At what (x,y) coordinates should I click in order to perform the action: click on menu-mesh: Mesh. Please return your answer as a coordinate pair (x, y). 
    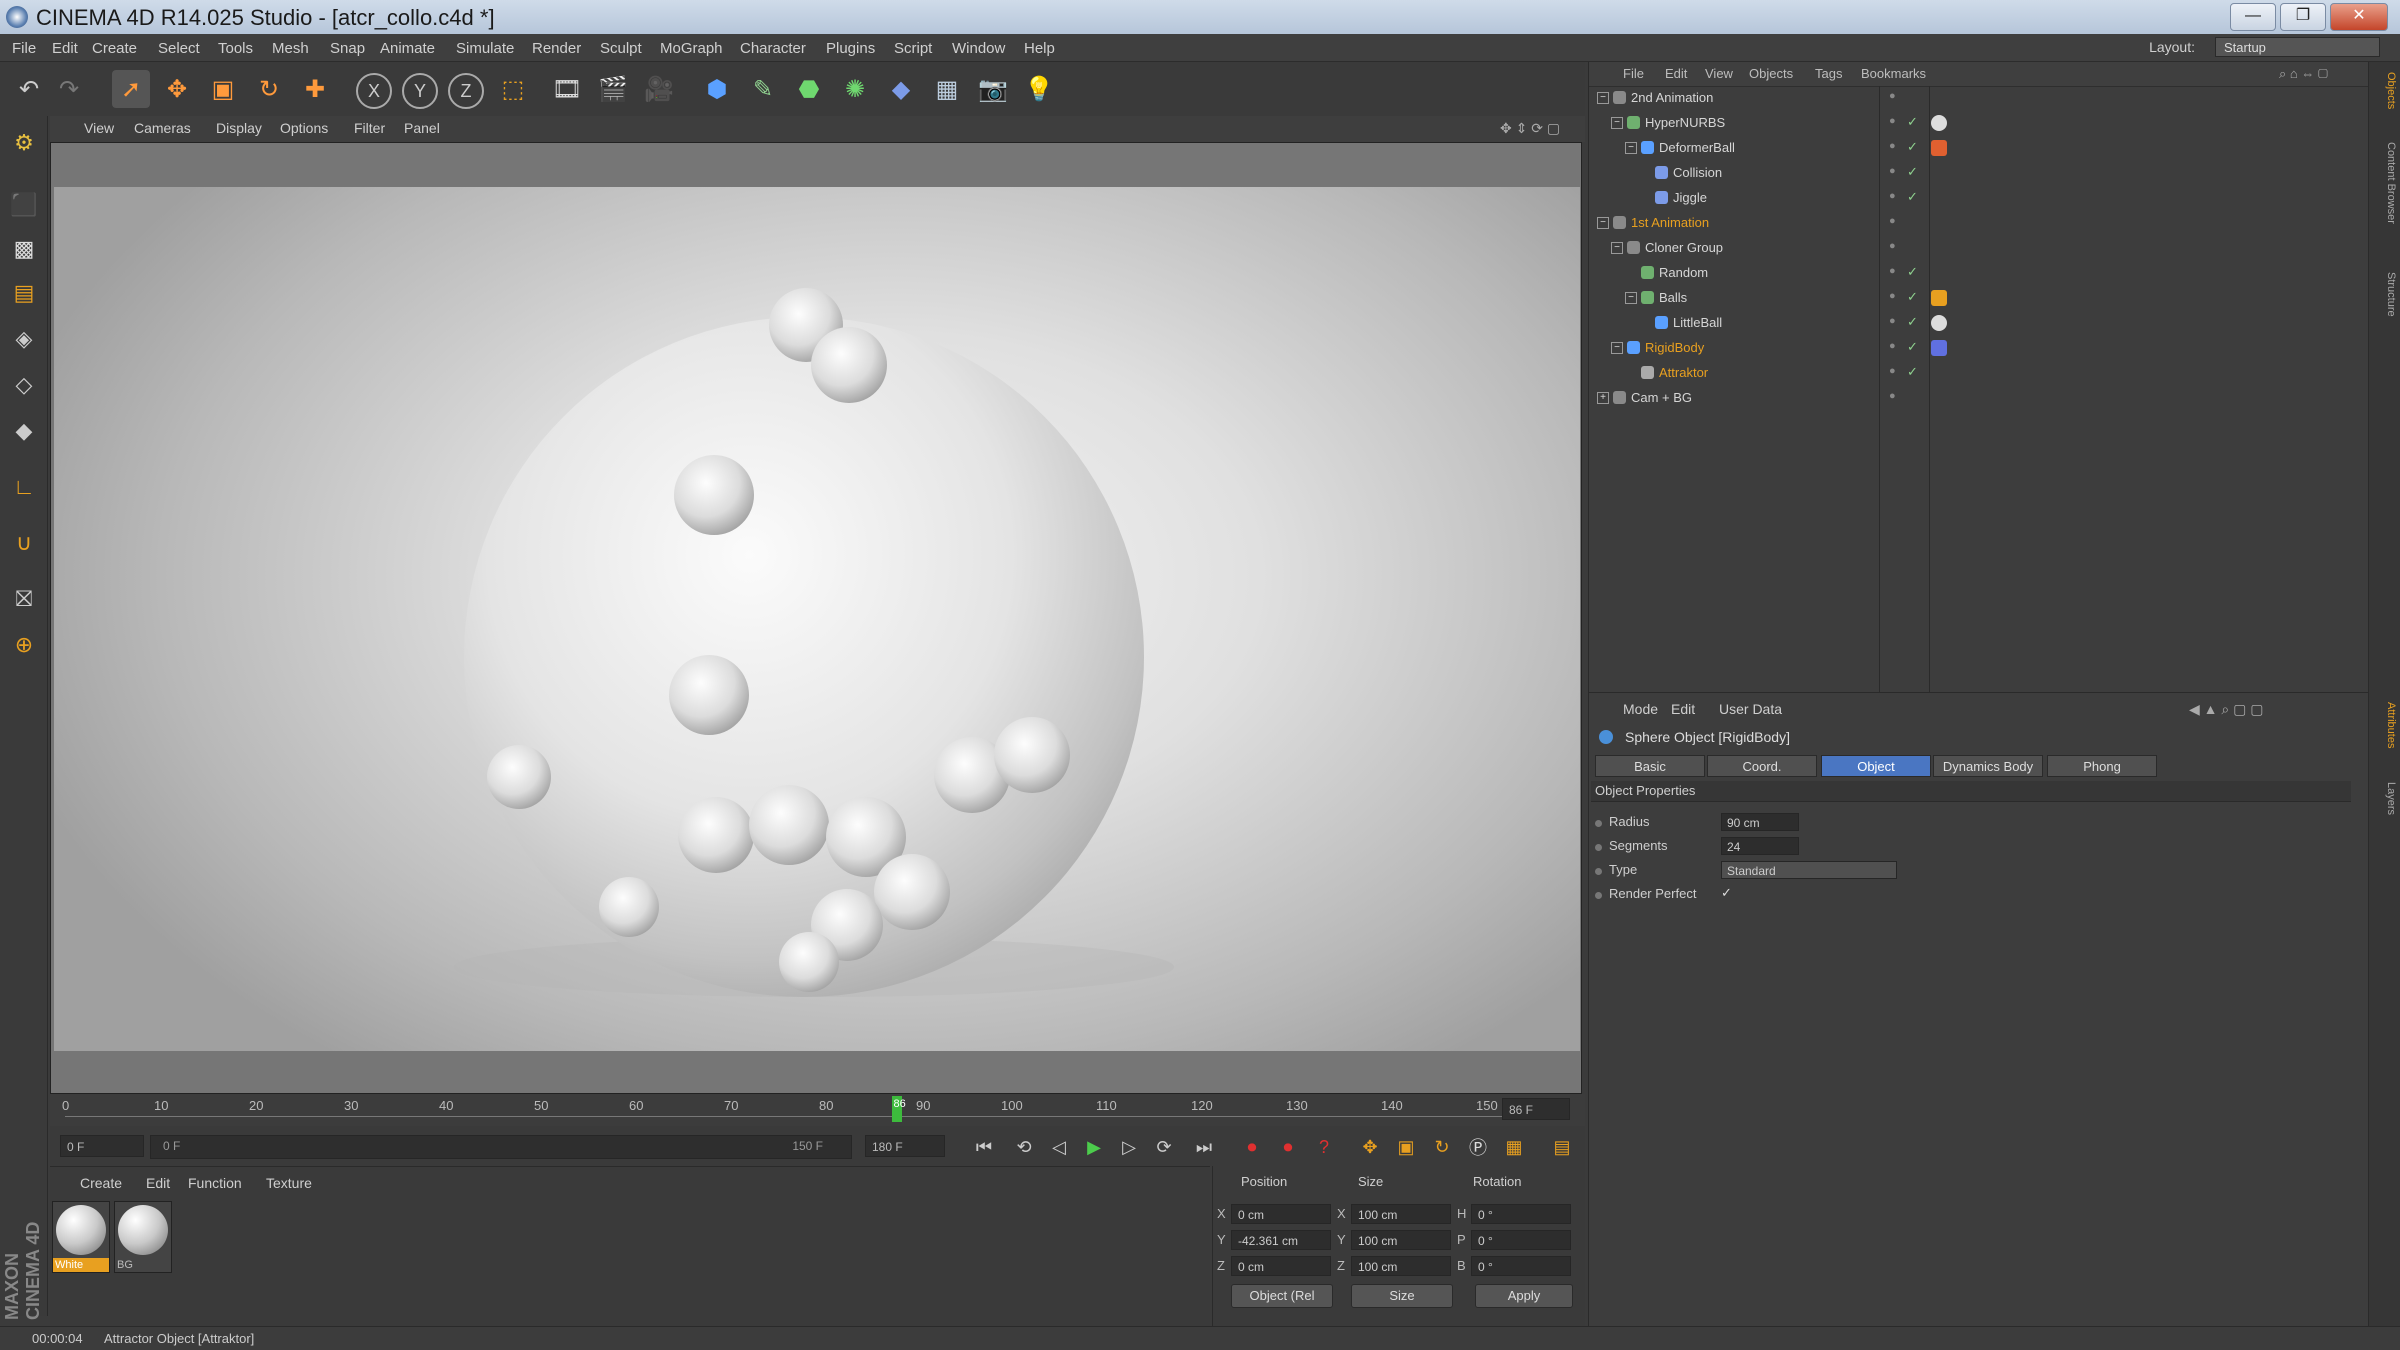
    Looking at the image, I should click on (290, 48).